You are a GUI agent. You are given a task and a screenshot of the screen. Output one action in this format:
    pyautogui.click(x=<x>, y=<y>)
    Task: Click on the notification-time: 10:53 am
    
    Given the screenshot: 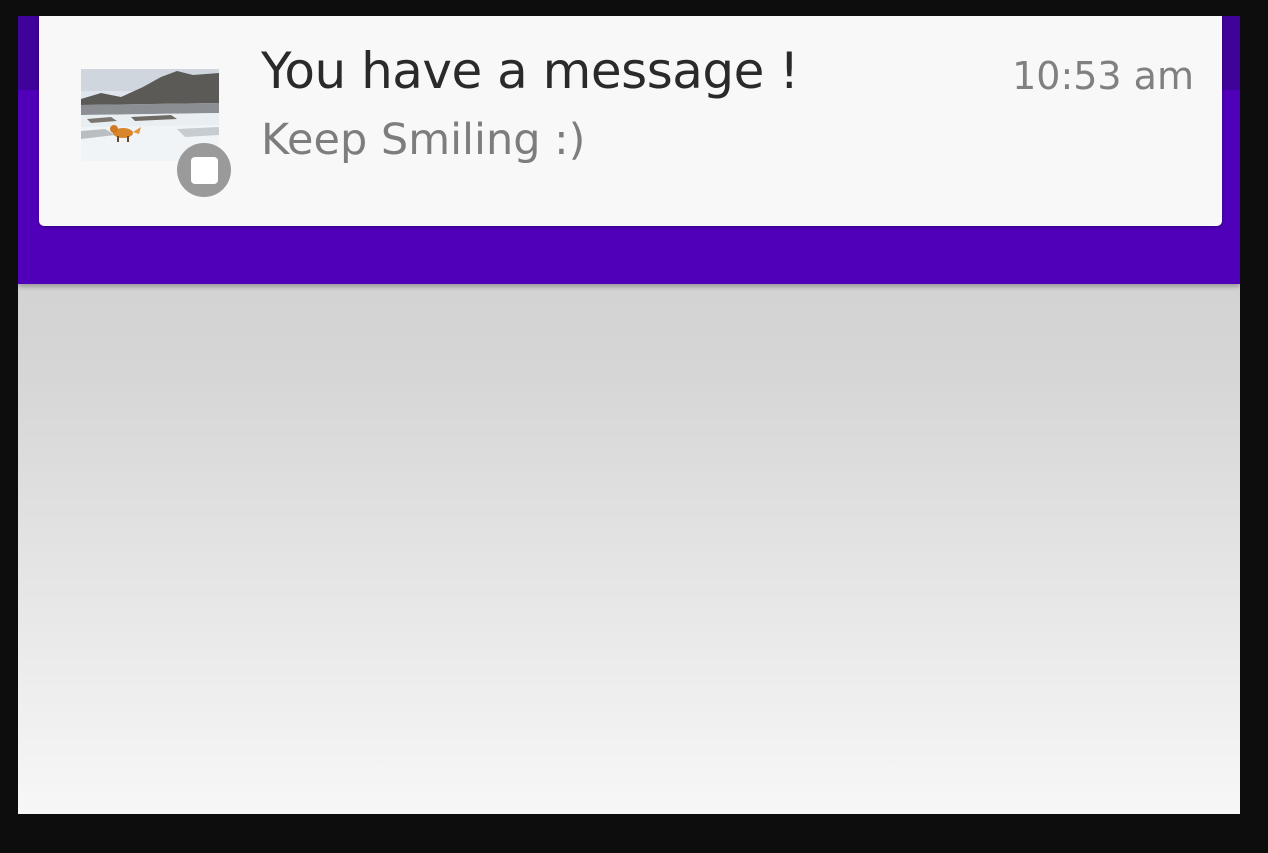 What is the action you would take?
    pyautogui.click(x=1103, y=76)
    